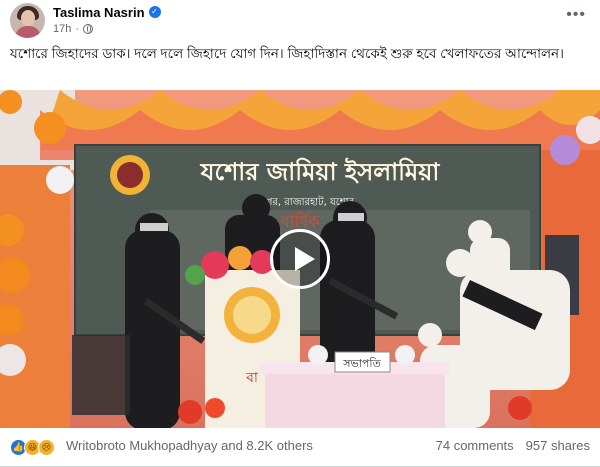  What do you see at coordinates (189, 445) in the screenshot?
I see `reactions-summary: Writobroto Mukhopadhyay and 8.2K others` at bounding box center [189, 445].